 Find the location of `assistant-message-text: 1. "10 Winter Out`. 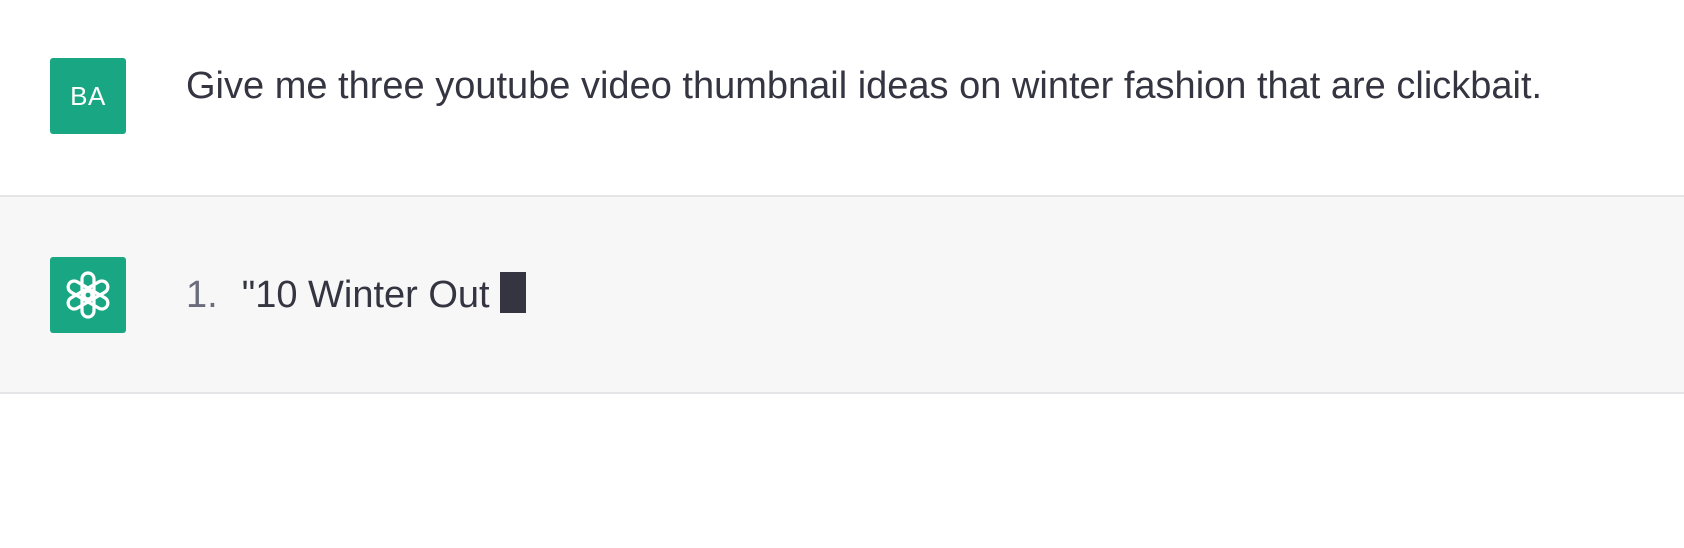

assistant-message-text: 1. "10 Winter Out is located at coordinates (356, 294).